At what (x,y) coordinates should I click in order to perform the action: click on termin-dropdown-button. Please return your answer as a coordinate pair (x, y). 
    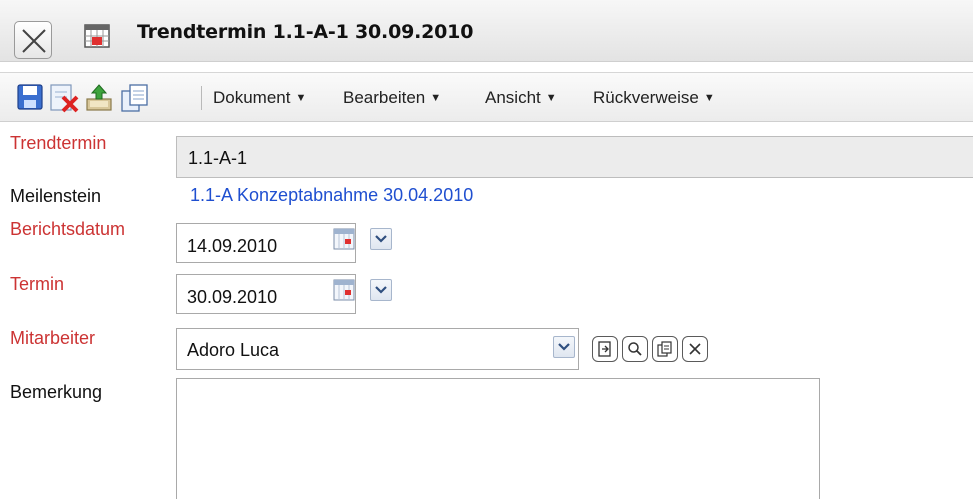
    Looking at the image, I should click on (381, 290).